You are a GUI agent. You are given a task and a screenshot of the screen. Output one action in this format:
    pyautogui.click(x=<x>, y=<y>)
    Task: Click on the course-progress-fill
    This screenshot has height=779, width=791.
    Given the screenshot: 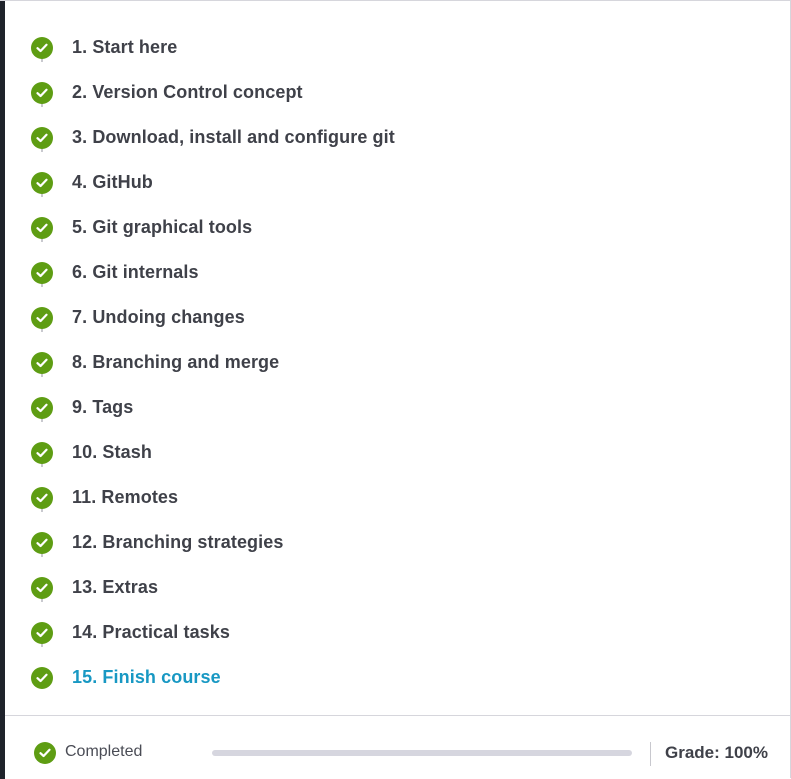 What is the action you would take?
    pyautogui.click(x=422, y=753)
    